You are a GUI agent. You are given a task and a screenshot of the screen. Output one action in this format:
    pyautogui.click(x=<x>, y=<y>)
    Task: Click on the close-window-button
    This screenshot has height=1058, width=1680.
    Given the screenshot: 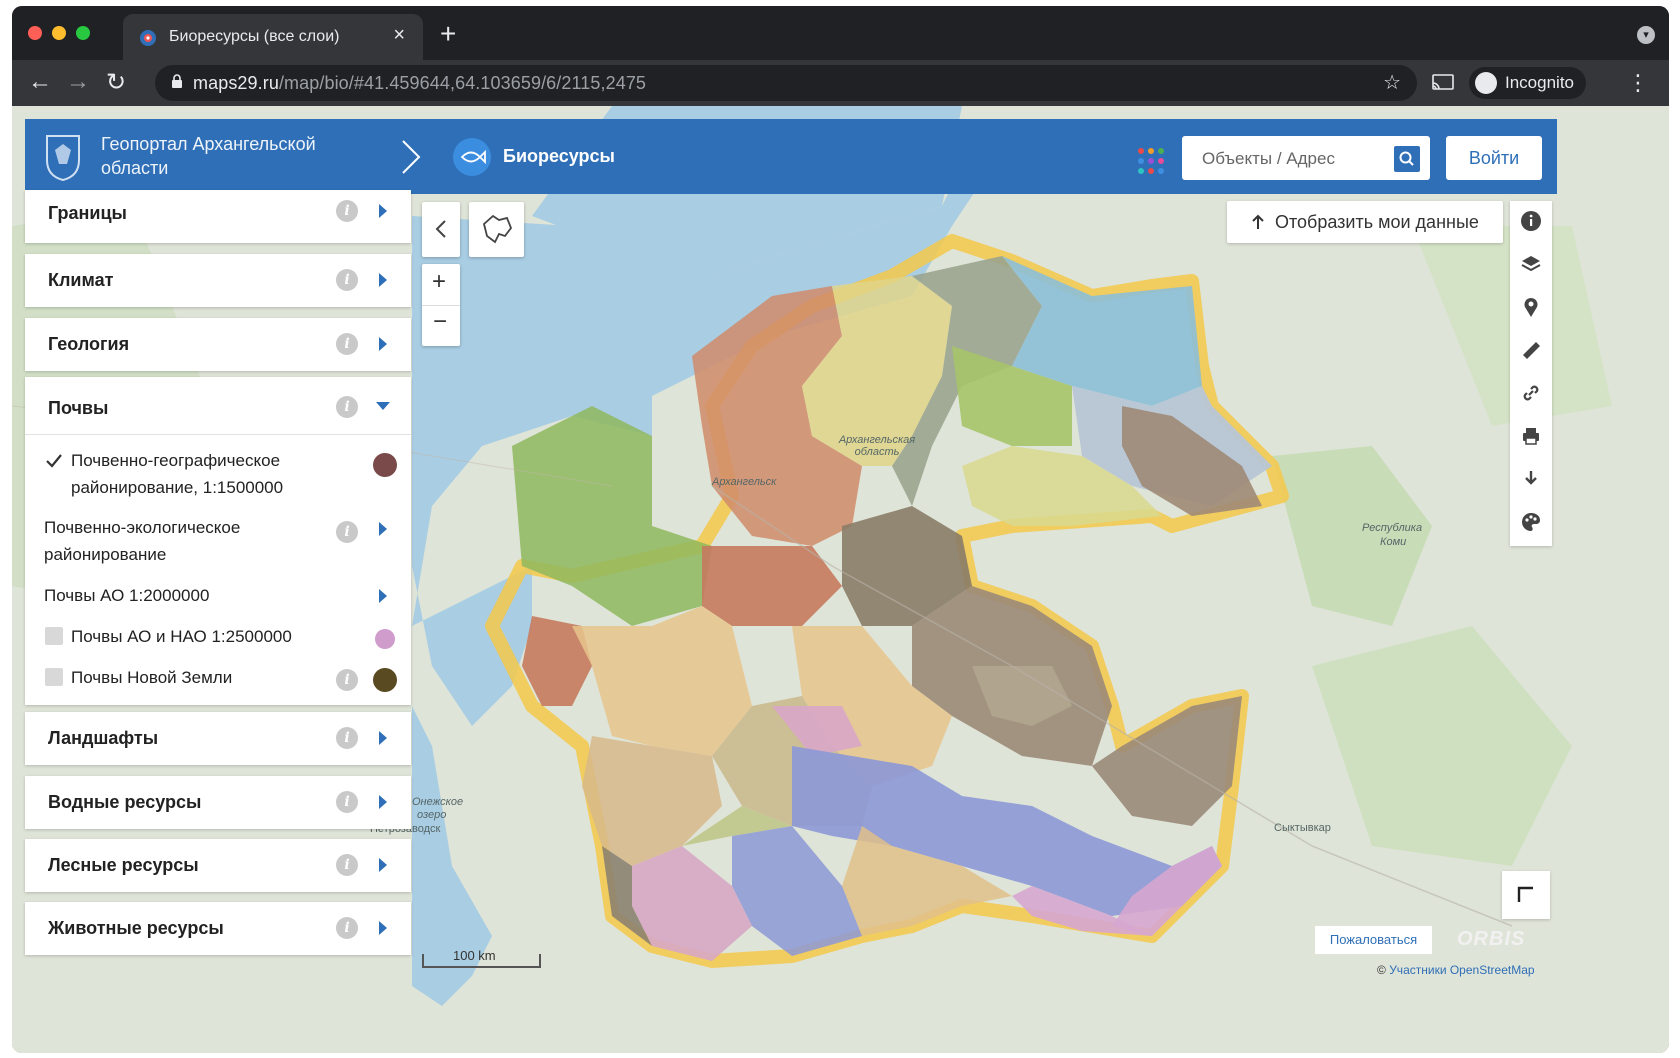 What is the action you would take?
    pyautogui.click(x=35, y=33)
    